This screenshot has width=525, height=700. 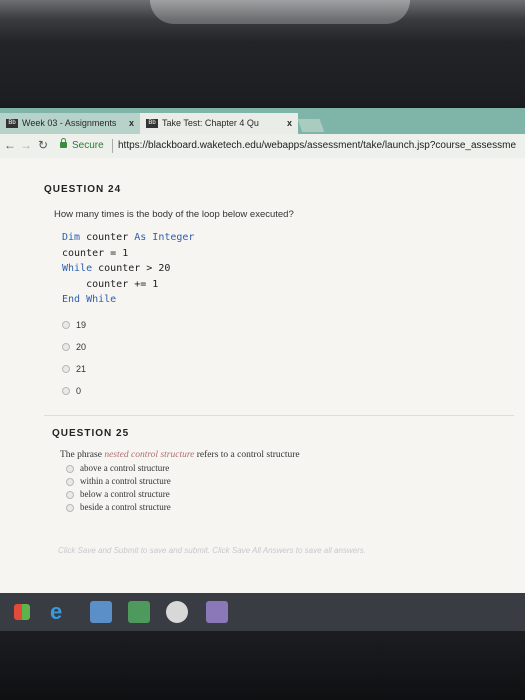 I want to click on windows-taskbar: e, so click(x=262, y=612).